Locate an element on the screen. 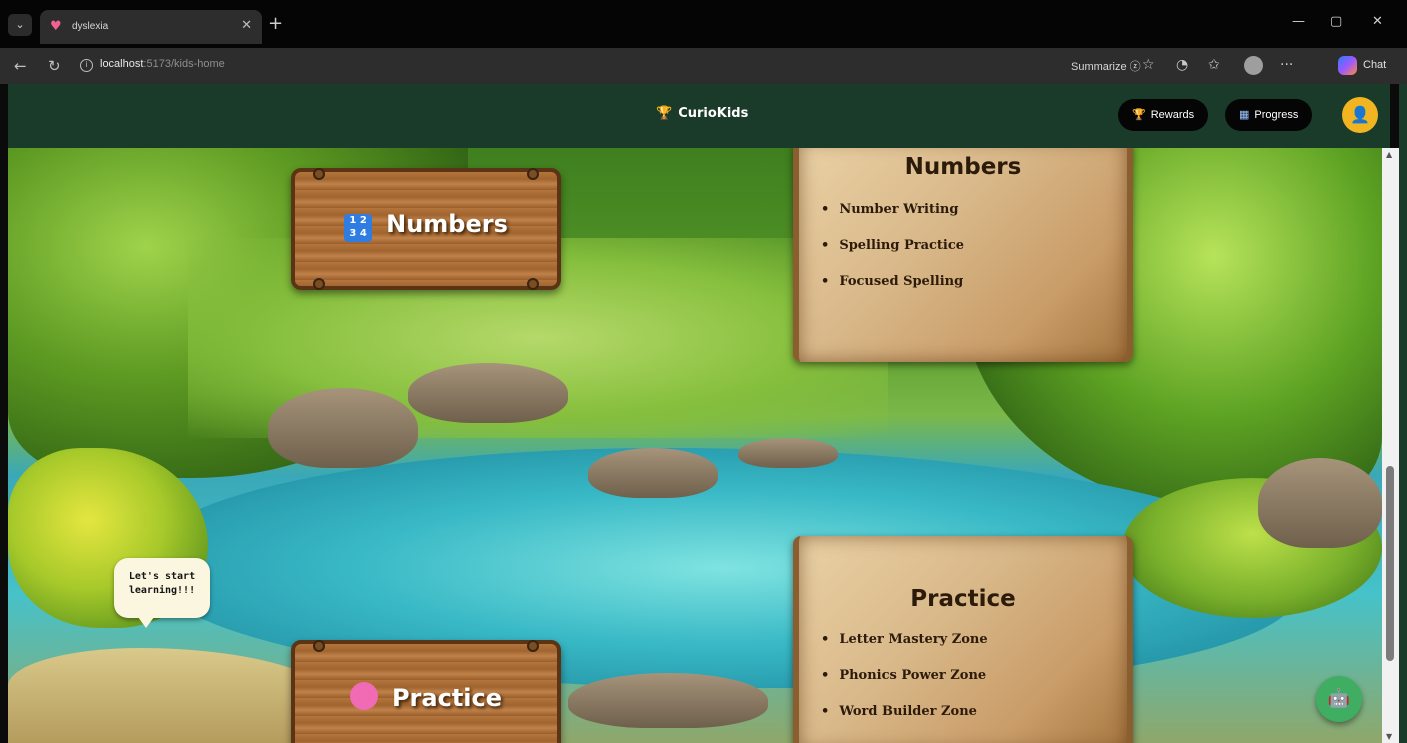 Image resolution: width=1407 pixels, height=743 pixels. user-avatar-icon: 👤 is located at coordinates (1360, 115).